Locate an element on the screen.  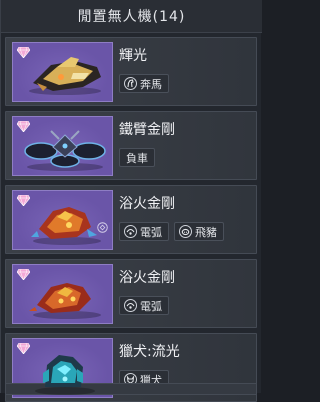
drone-name: 鐵臂金剛 is located at coordinates (147, 130).